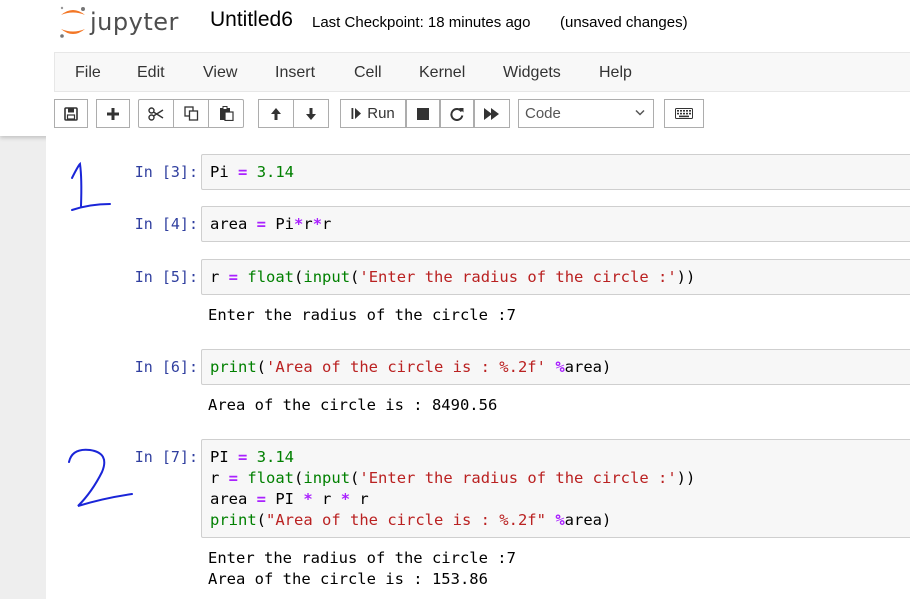 This screenshot has height=599, width=910. I want to click on code-cell-input: Pi = 3.14, so click(555, 172).